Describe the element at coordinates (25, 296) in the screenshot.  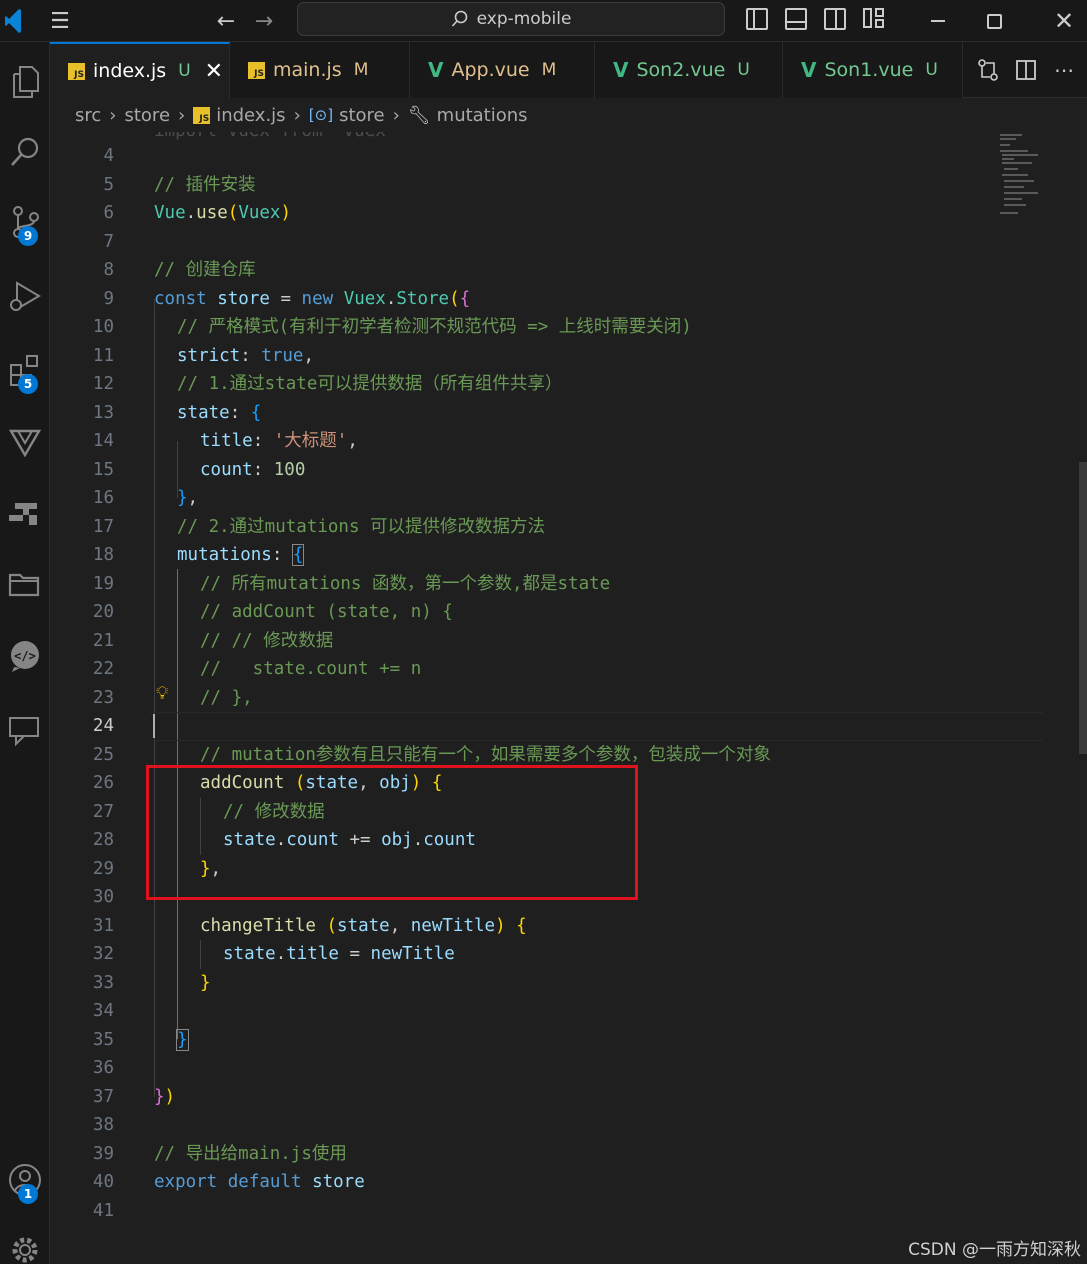
I see `run-and-debug-icon` at that location.